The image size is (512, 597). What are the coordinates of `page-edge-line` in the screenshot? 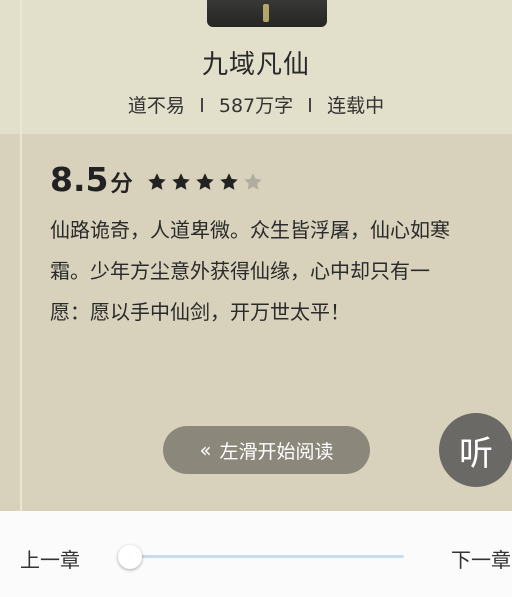 It's located at (21, 255).